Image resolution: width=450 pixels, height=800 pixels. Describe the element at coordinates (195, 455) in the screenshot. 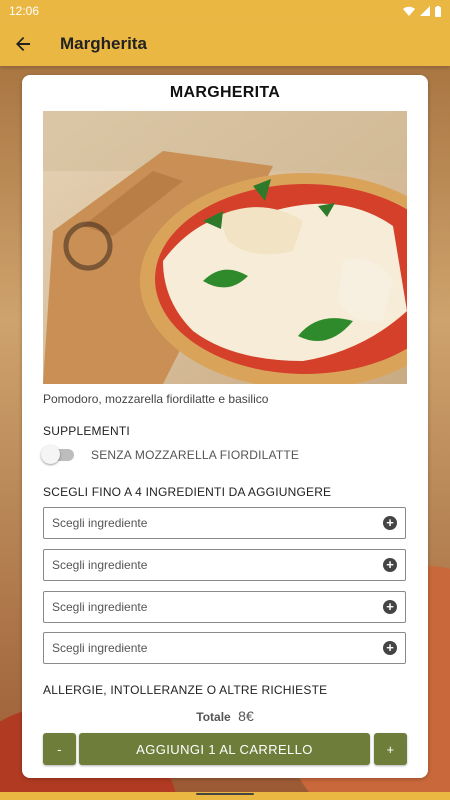

I see `supplement-label: SENZA MOZZARELLA FIORDILATTE` at that location.